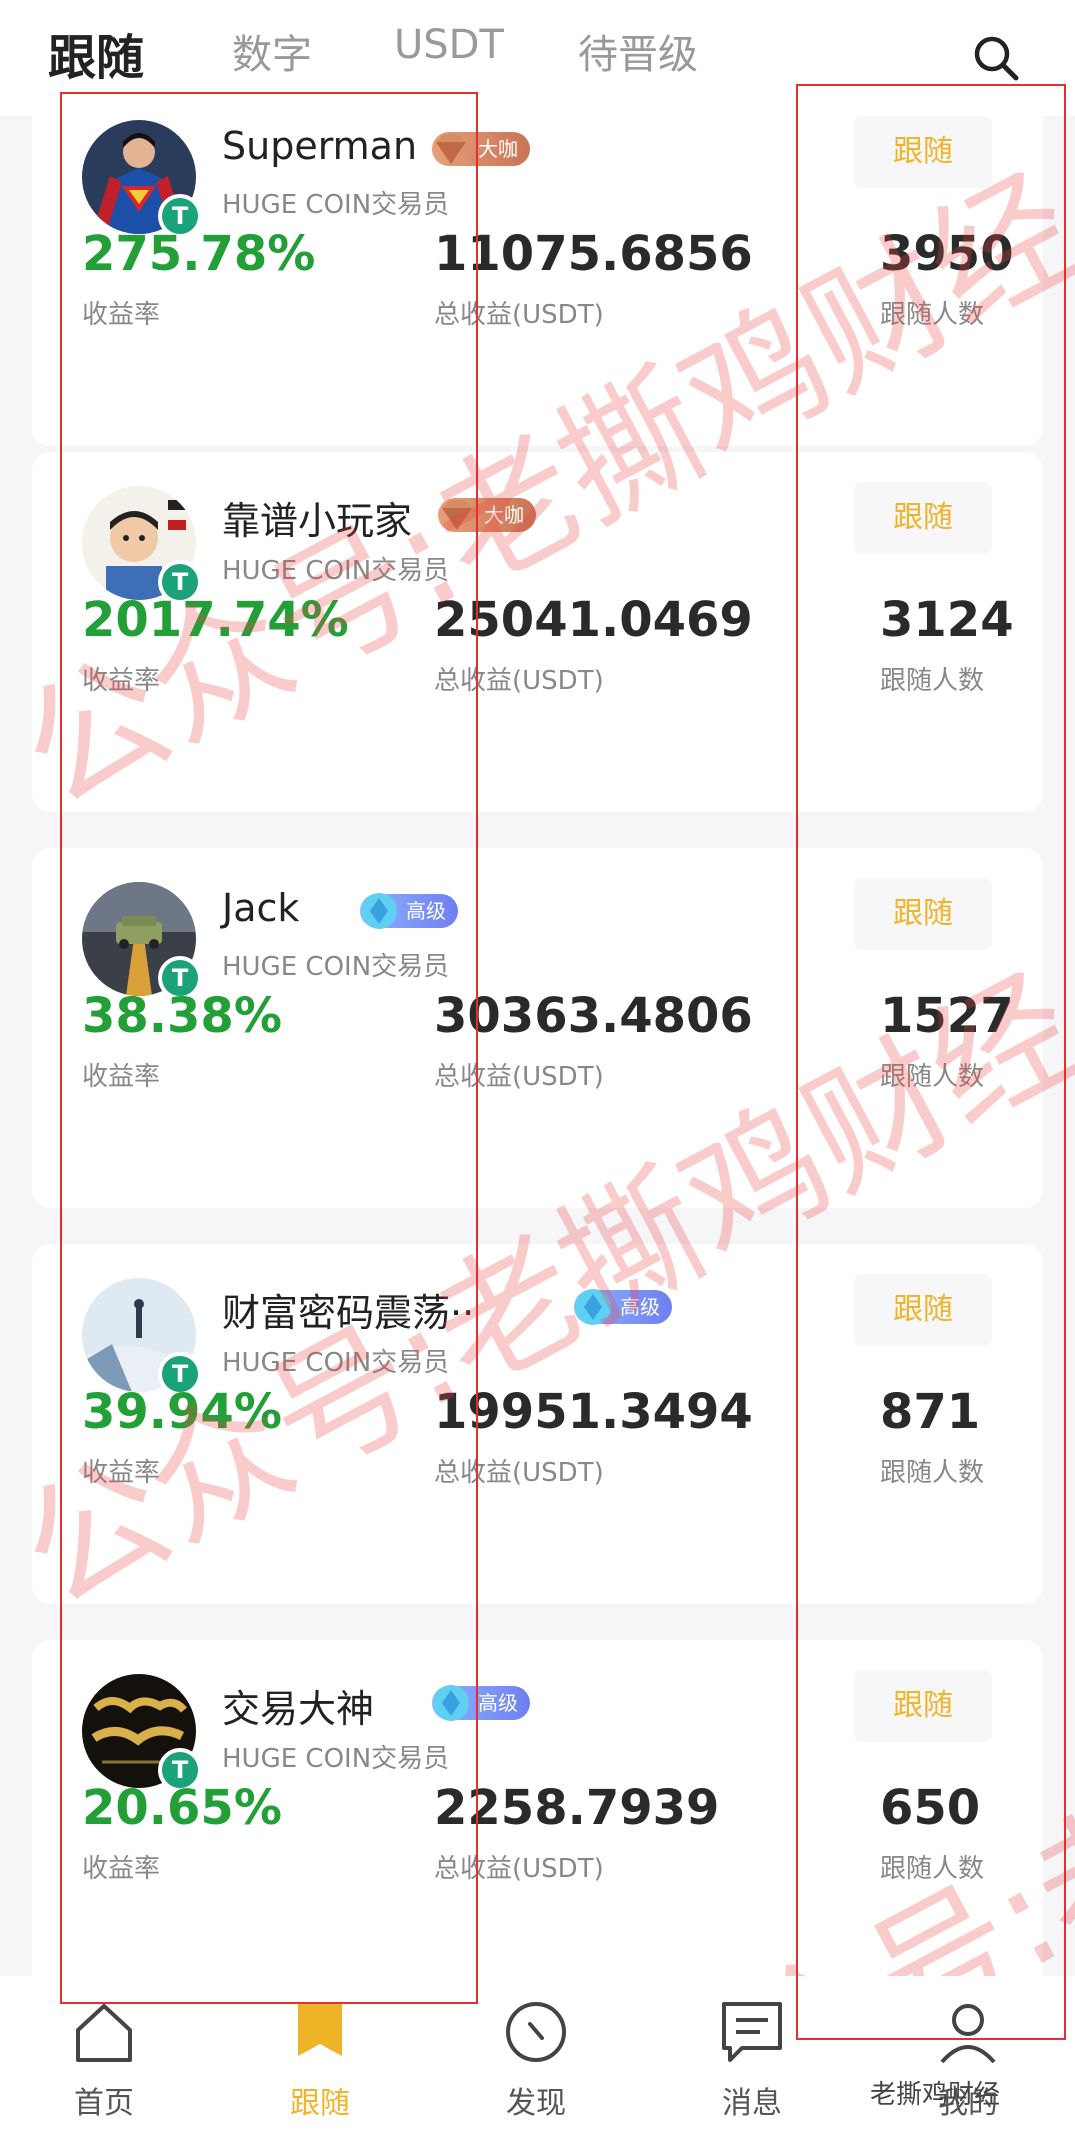 This screenshot has width=1075, height=2136. What do you see at coordinates (593, 620) in the screenshot?
I see `total-profit-value: 25041.0469` at bounding box center [593, 620].